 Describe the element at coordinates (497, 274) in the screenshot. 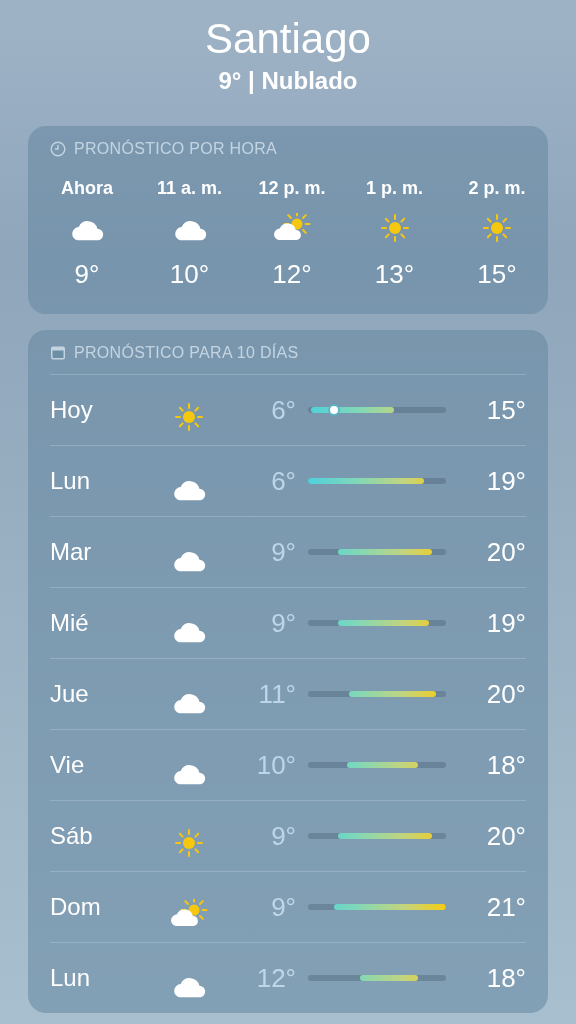

I see `hour-temperature: 15°` at that location.